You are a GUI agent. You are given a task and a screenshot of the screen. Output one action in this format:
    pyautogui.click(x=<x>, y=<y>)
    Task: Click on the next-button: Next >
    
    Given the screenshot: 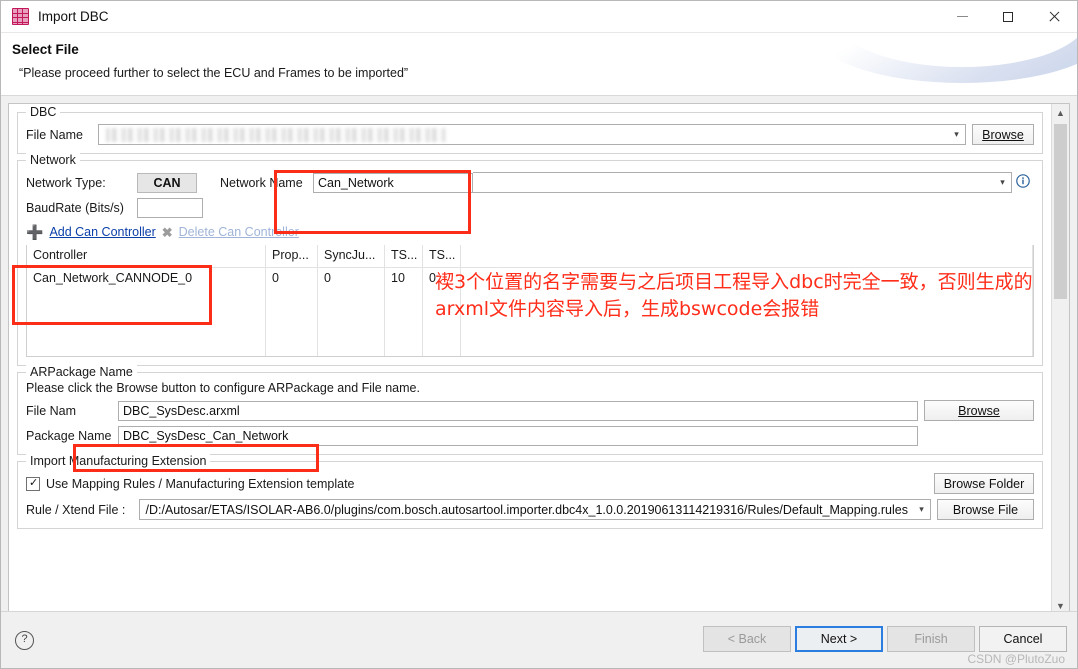 What is the action you would take?
    pyautogui.click(x=839, y=639)
    